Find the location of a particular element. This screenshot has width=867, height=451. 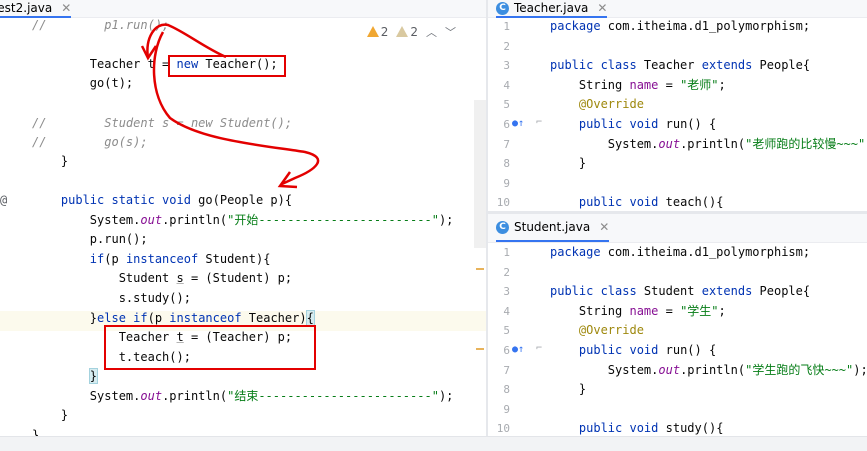

code-line: System.out.println("老师跑的比较慢~~~") is located at coordinates (708, 145).